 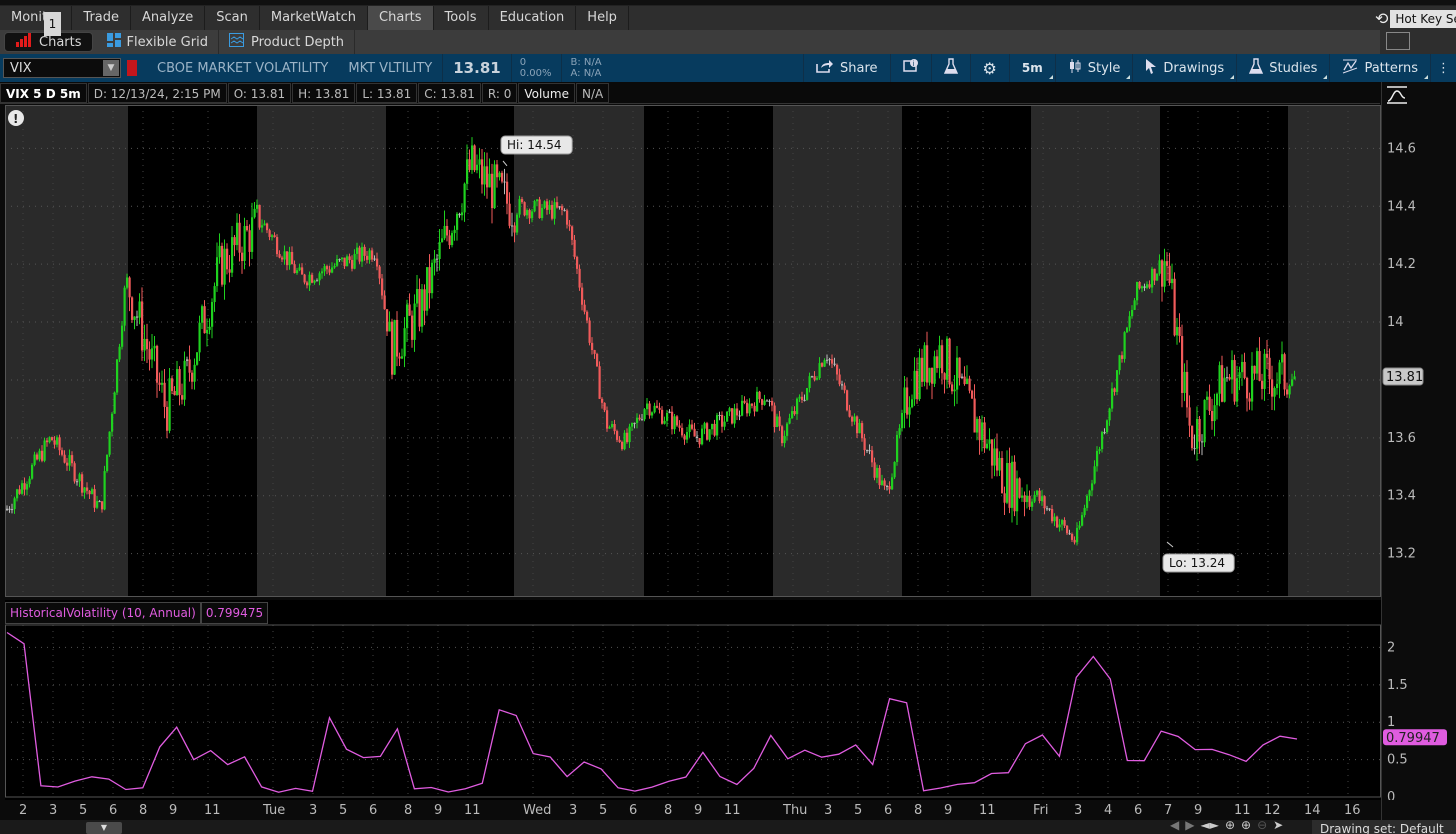 I want to click on scroll-right-icon: ▶, so click(x=1189, y=825).